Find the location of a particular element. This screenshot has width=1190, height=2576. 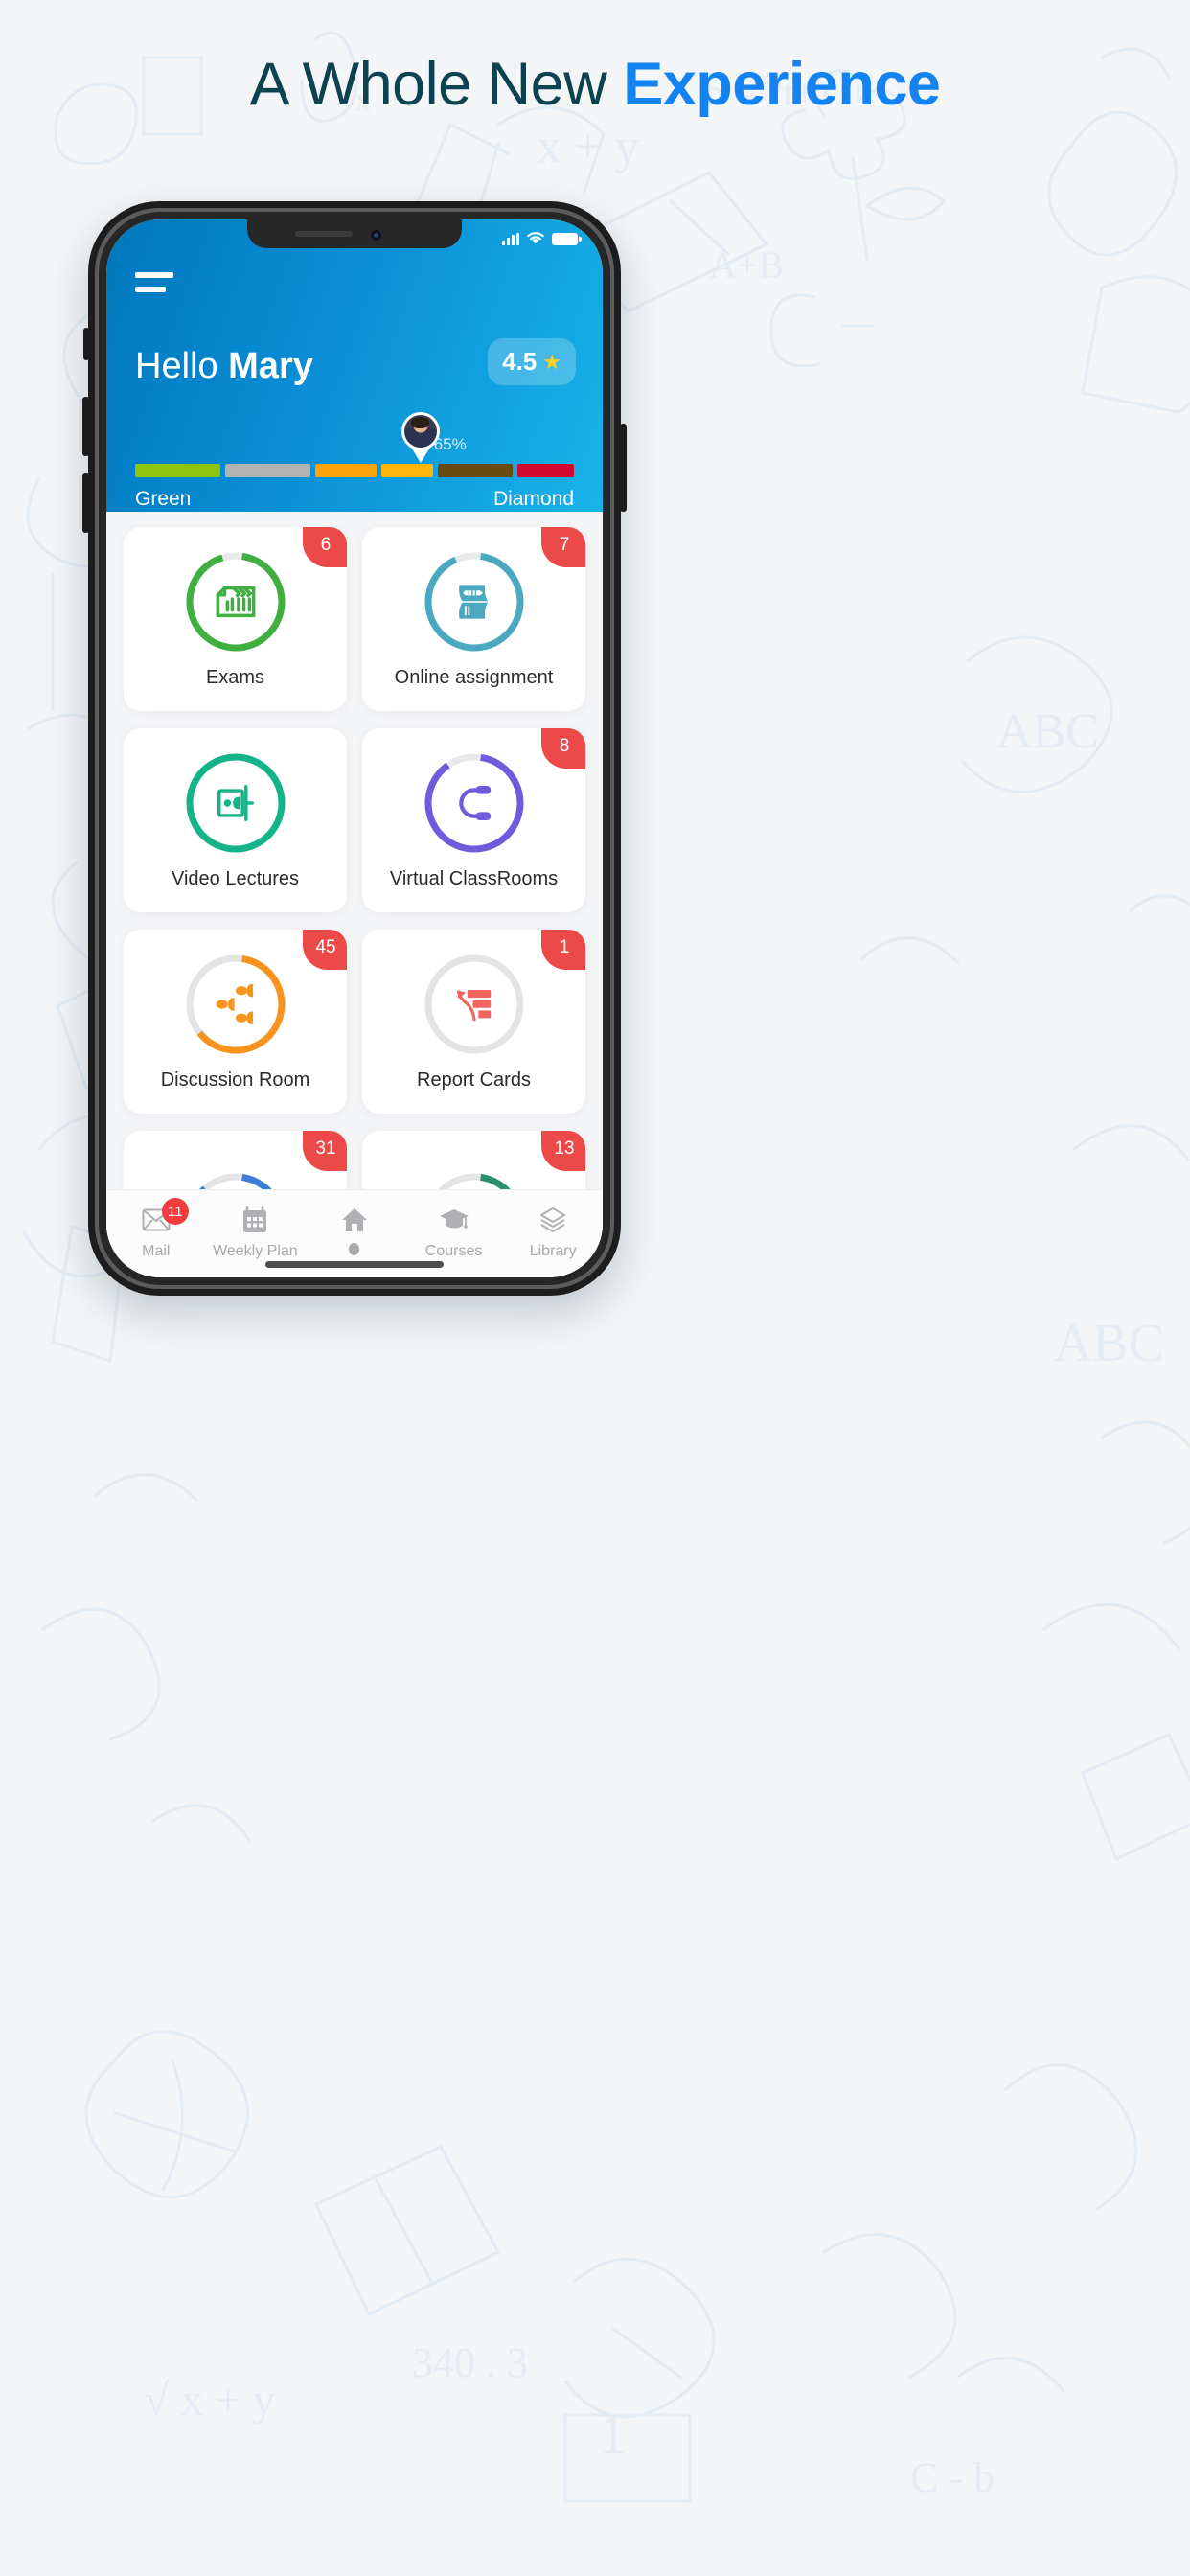

feature-card: 45 Discussion Room is located at coordinates (236, 1022).